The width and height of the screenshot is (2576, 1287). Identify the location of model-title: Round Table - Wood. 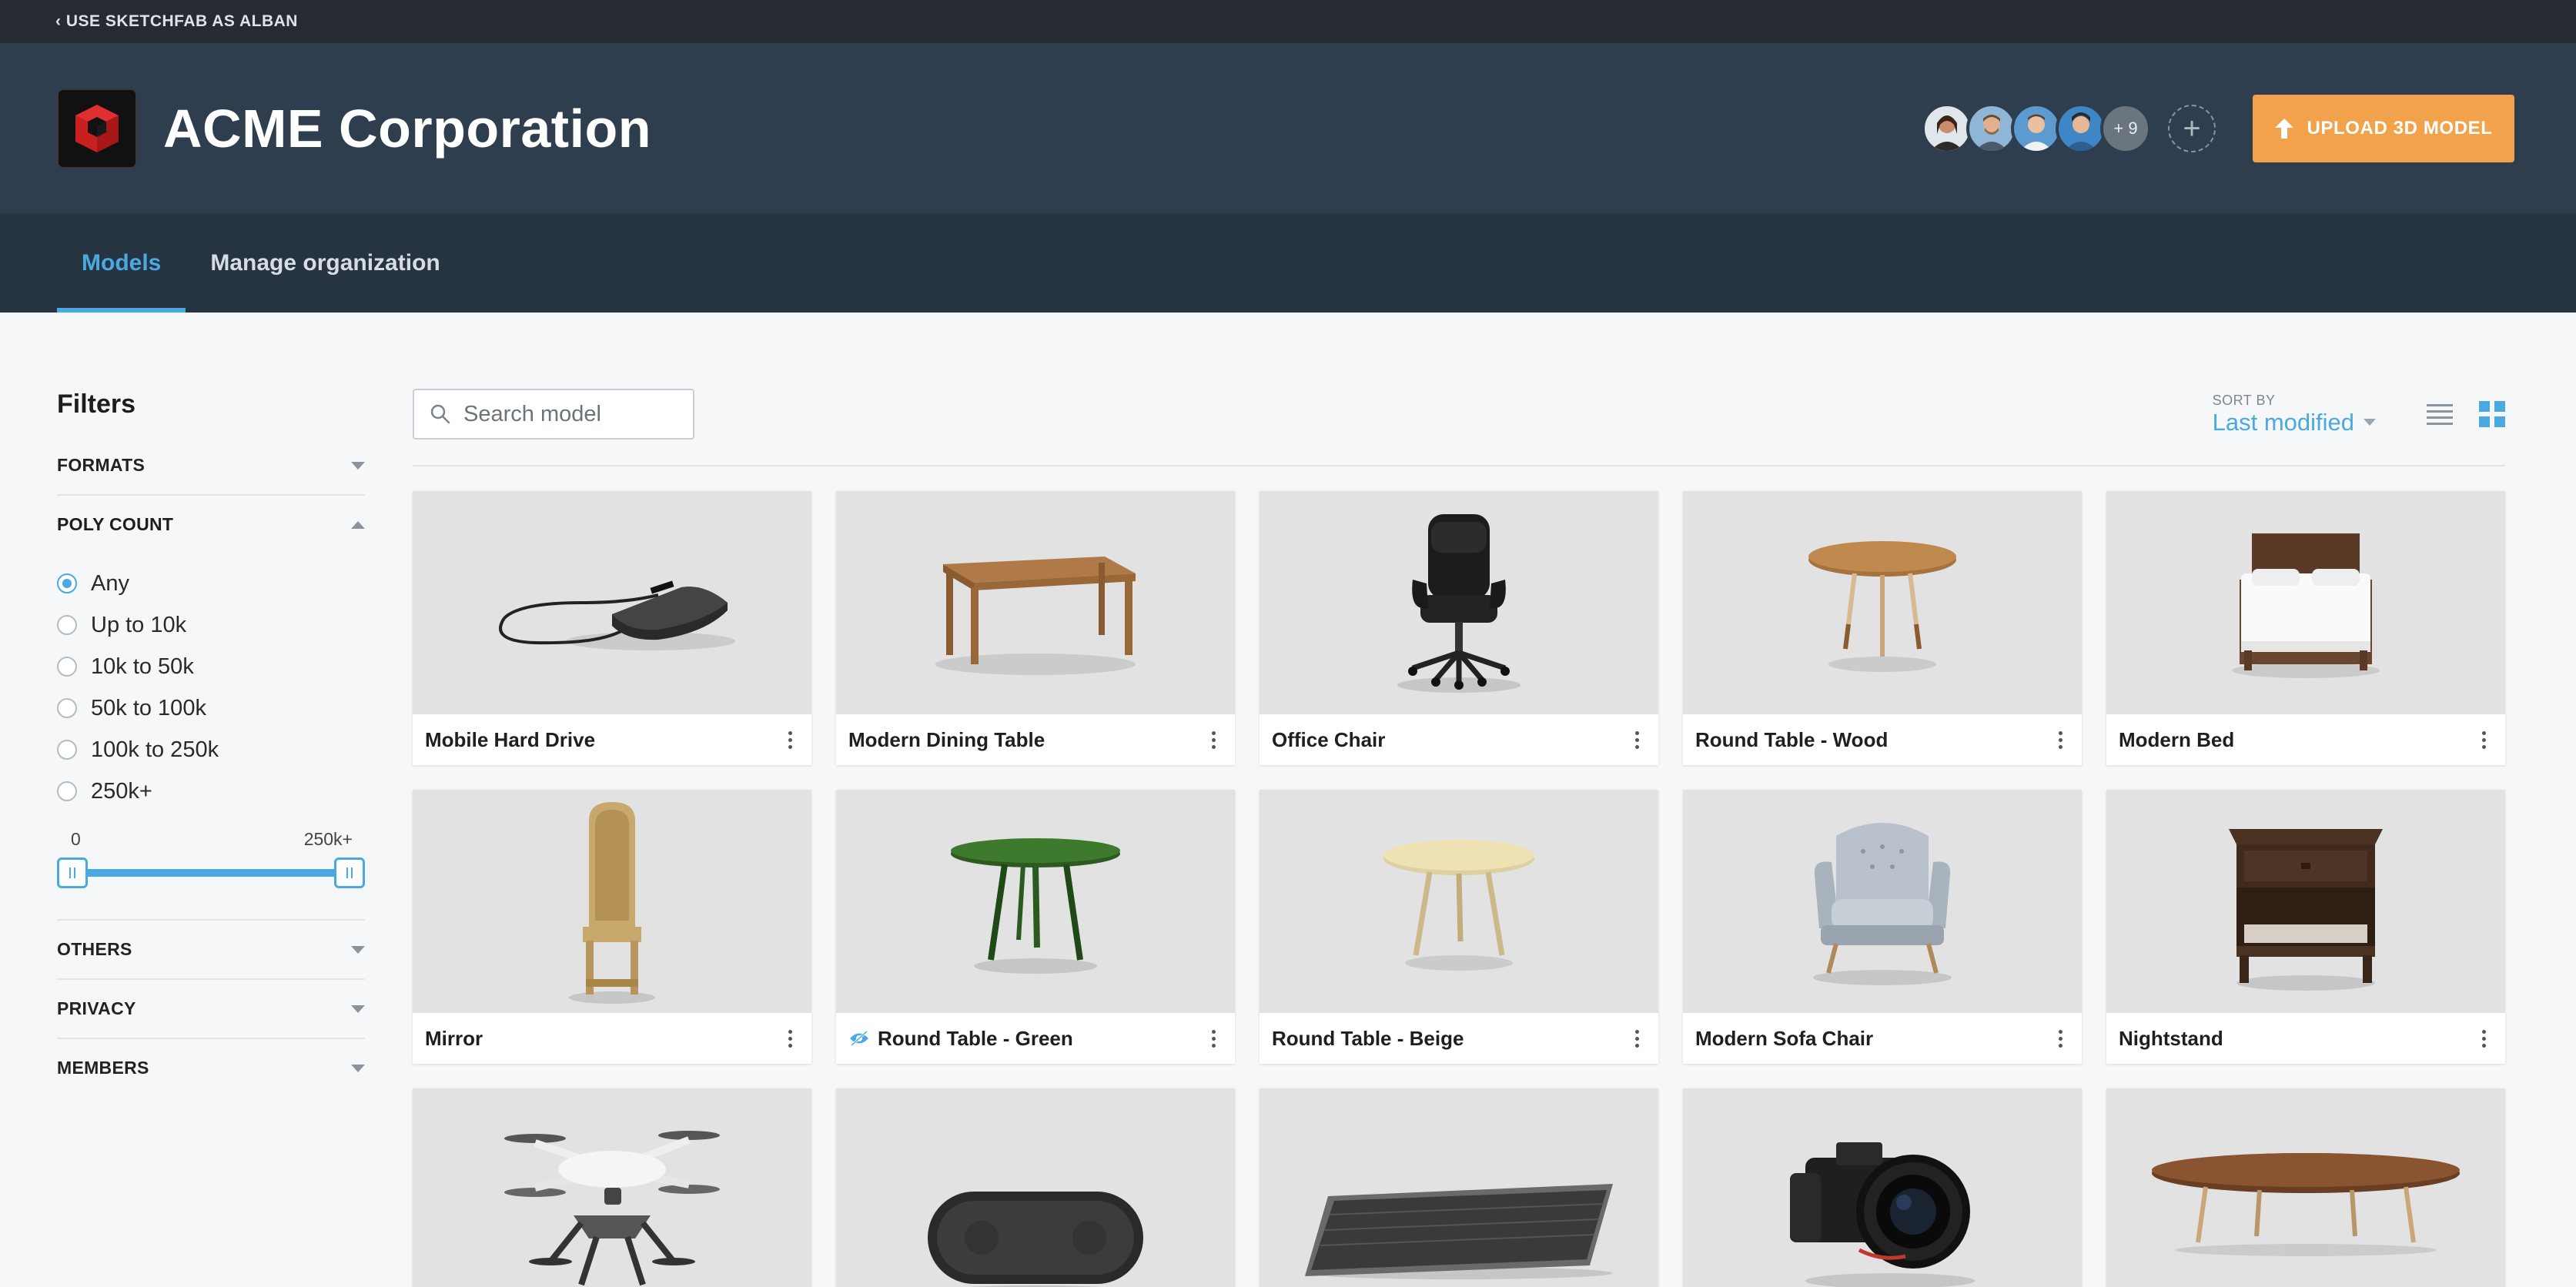
(1874, 740).